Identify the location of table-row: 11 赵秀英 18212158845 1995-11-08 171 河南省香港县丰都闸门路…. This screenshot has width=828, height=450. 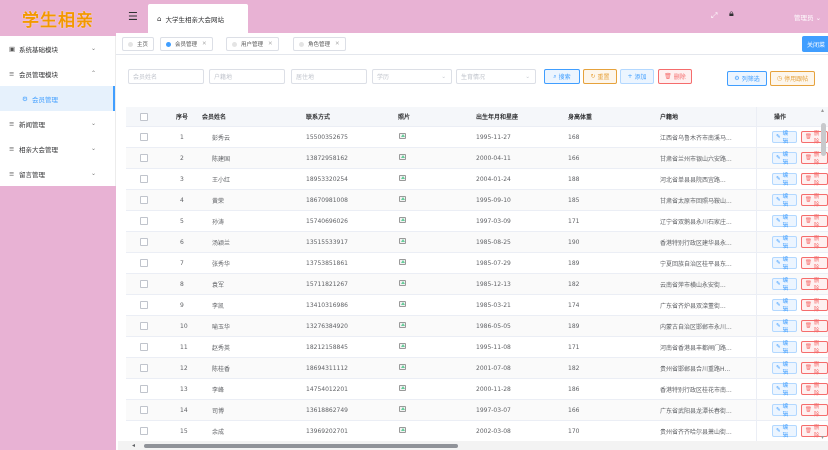
(477, 347).